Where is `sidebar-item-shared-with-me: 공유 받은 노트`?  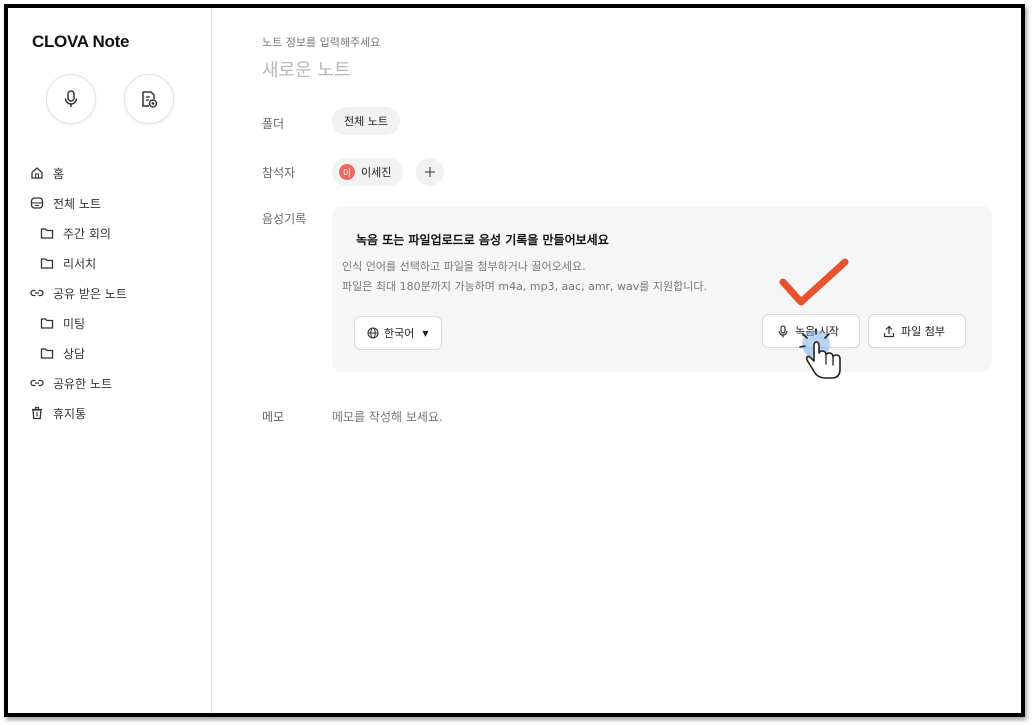
sidebar-item-shared-with-me: 공유 받은 노트 is located at coordinates (78, 293).